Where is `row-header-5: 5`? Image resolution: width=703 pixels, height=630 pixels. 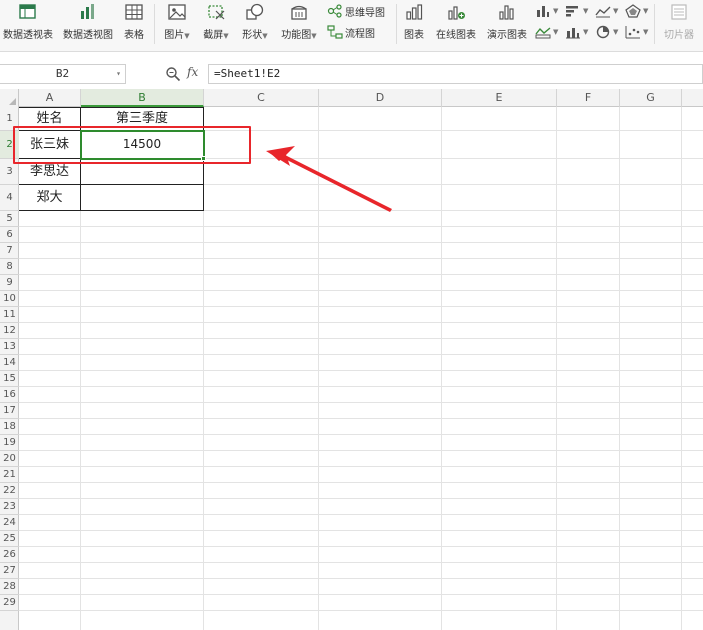
row-header-5: 5 is located at coordinates (9, 219).